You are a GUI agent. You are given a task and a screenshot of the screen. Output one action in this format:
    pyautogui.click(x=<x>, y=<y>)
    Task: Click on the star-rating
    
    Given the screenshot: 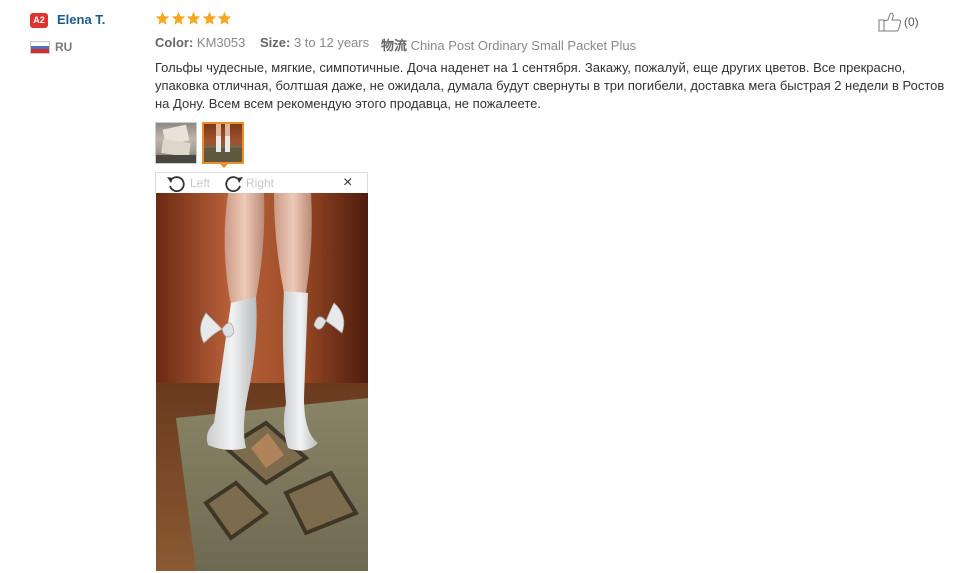 What is the action you would take?
    pyautogui.click(x=194, y=18)
    